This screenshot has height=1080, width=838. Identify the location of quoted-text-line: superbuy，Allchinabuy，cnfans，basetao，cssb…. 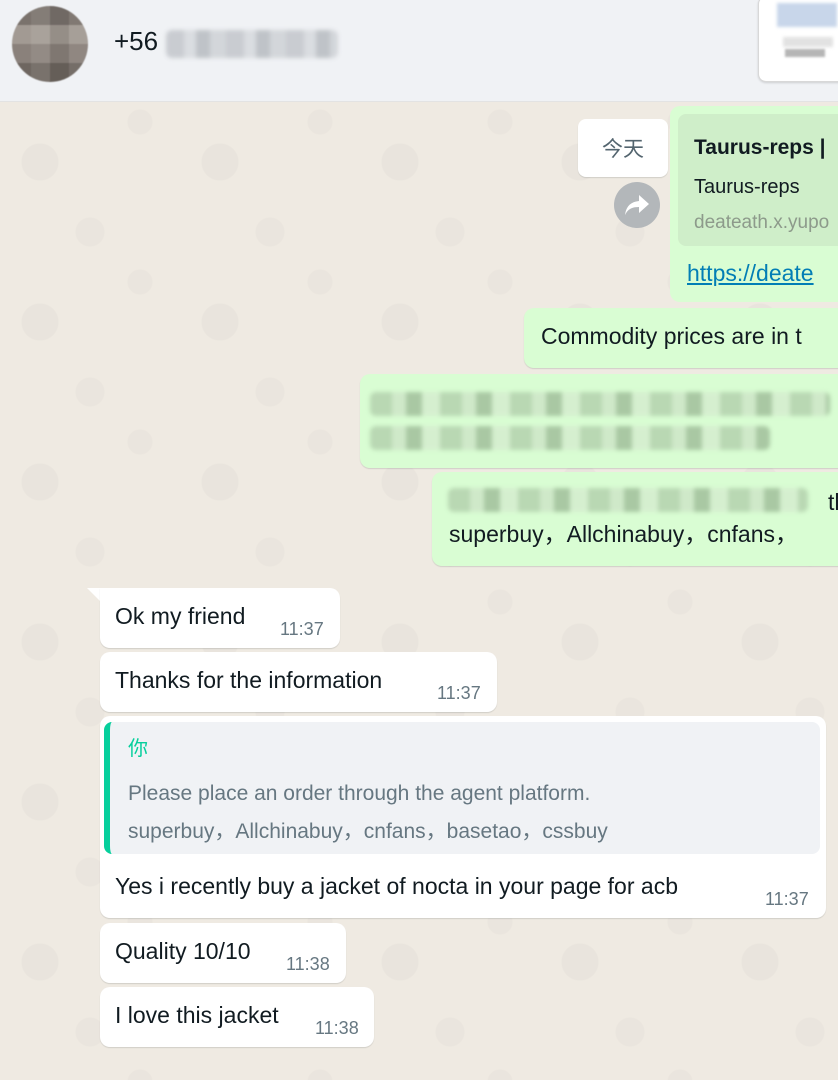
(368, 831).